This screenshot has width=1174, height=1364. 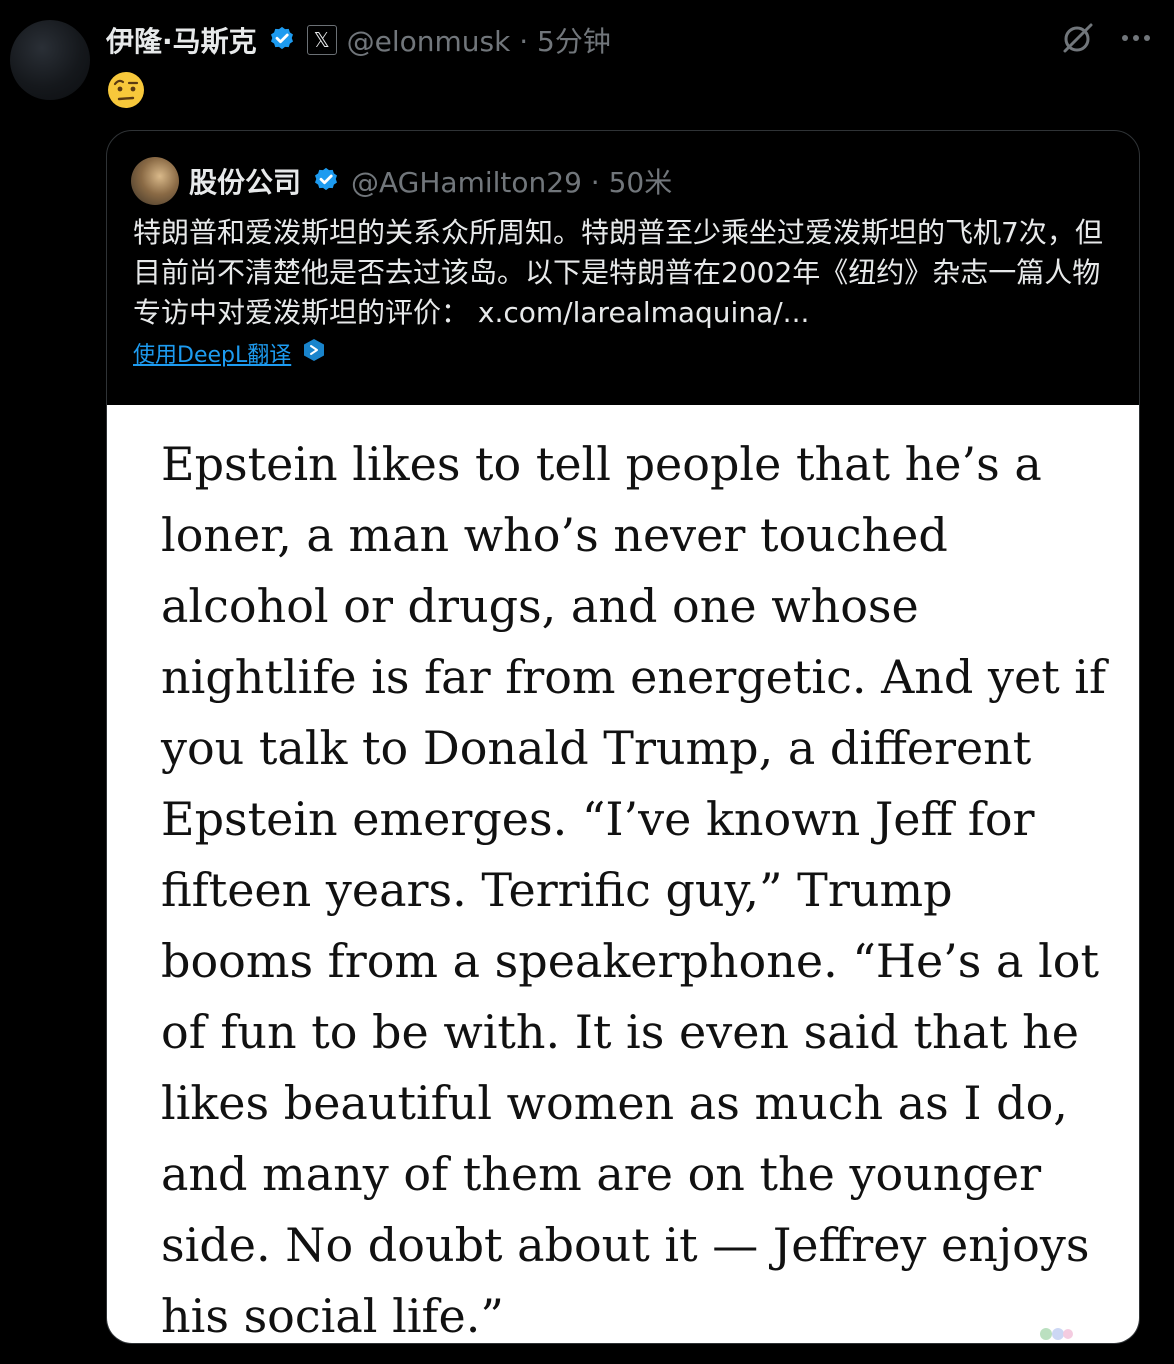 I want to click on quoted-author-handle-time: @AGHamilton29 · 50米, so click(x=512, y=182).